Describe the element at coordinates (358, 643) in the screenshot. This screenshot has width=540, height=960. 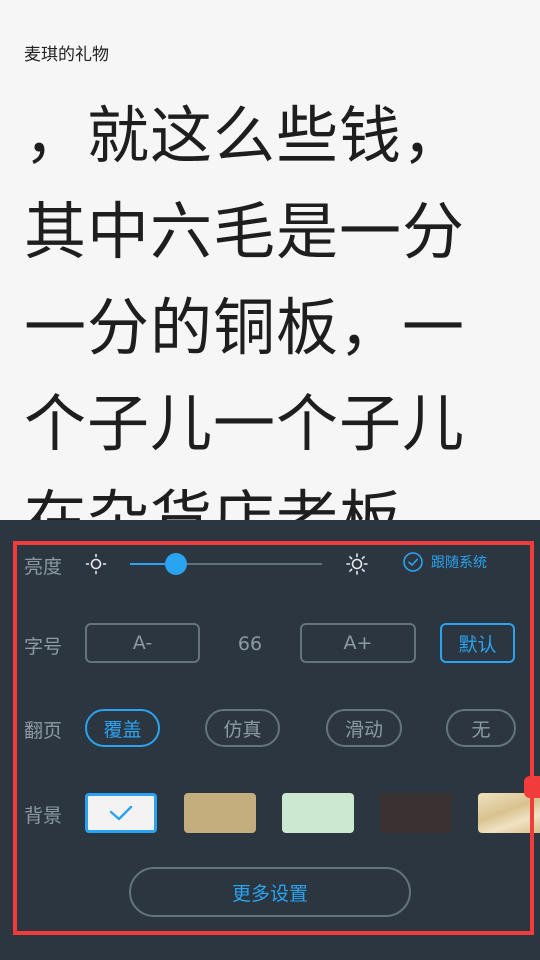
I see `font-increase-button: A+` at that location.